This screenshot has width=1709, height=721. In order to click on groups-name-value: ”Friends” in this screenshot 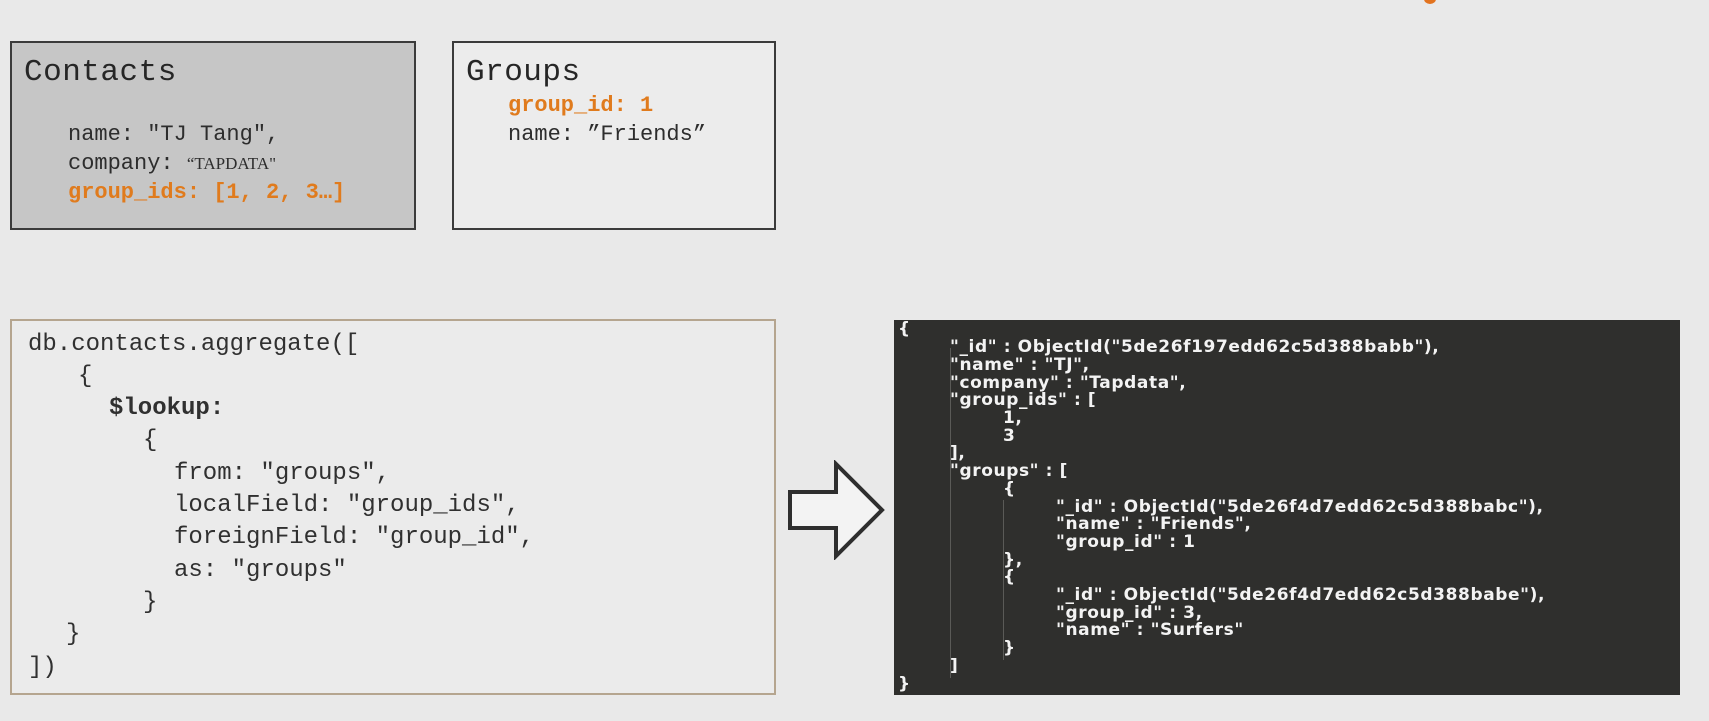, I will do `click(647, 134)`.